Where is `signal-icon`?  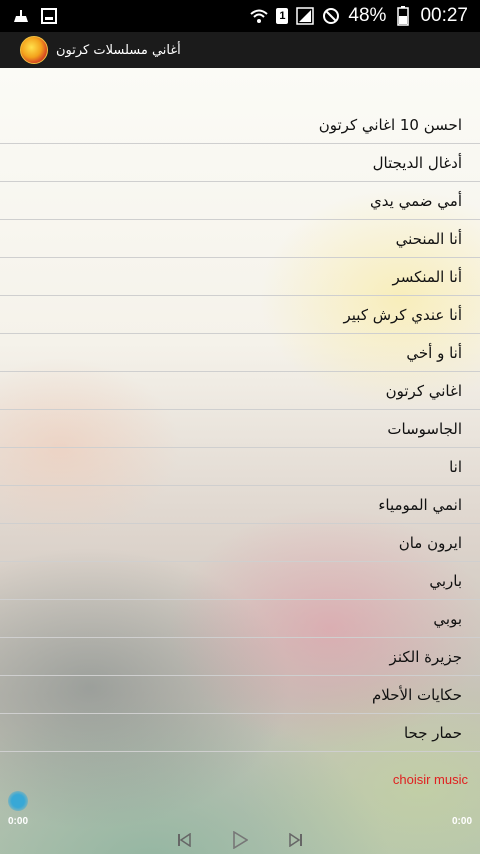 signal-icon is located at coordinates (305, 16).